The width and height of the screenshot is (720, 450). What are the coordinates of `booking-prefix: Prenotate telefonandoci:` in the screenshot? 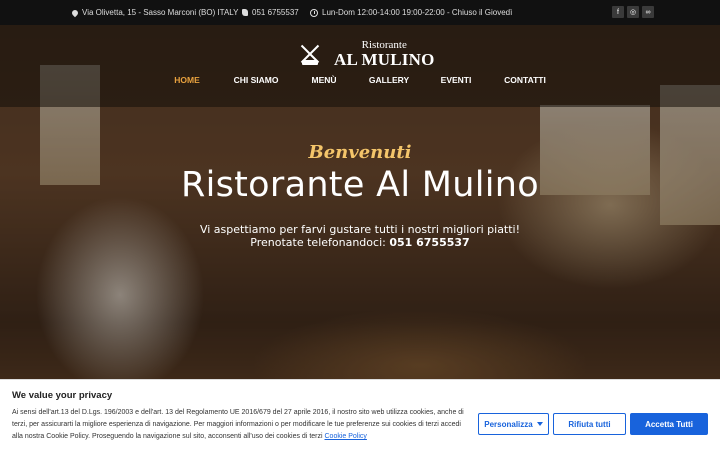 It's located at (320, 242).